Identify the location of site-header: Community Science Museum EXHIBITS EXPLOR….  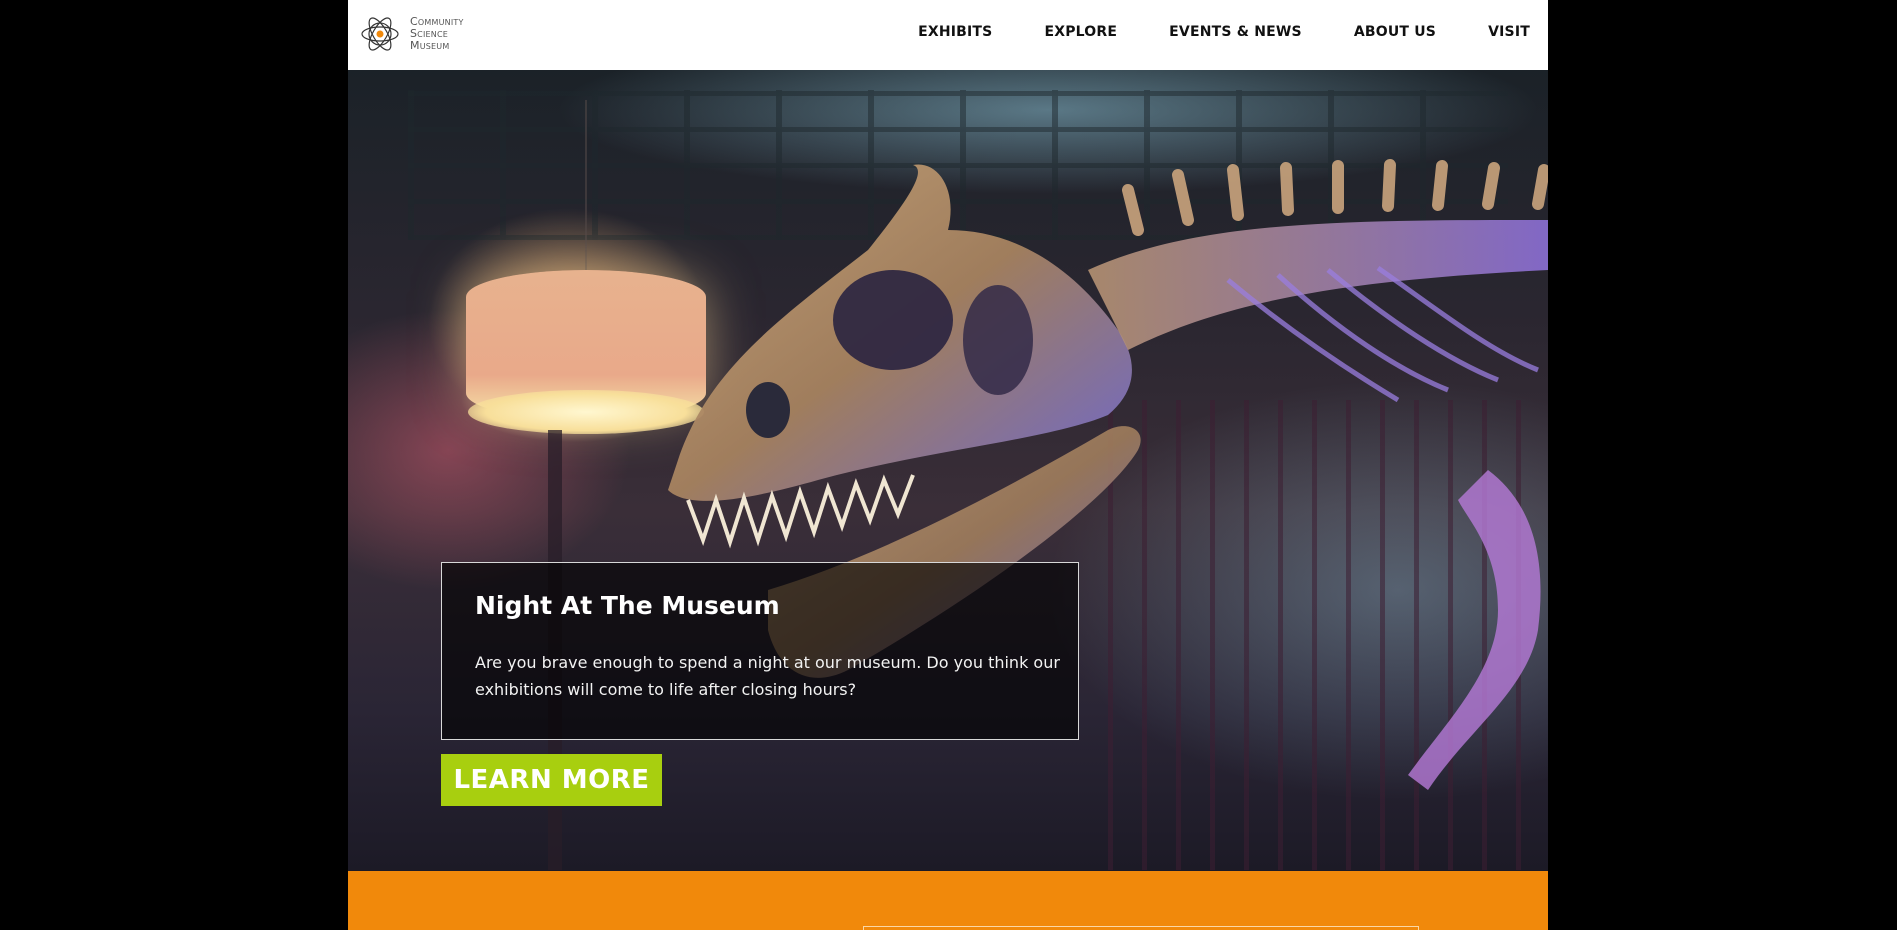
(948, 35).